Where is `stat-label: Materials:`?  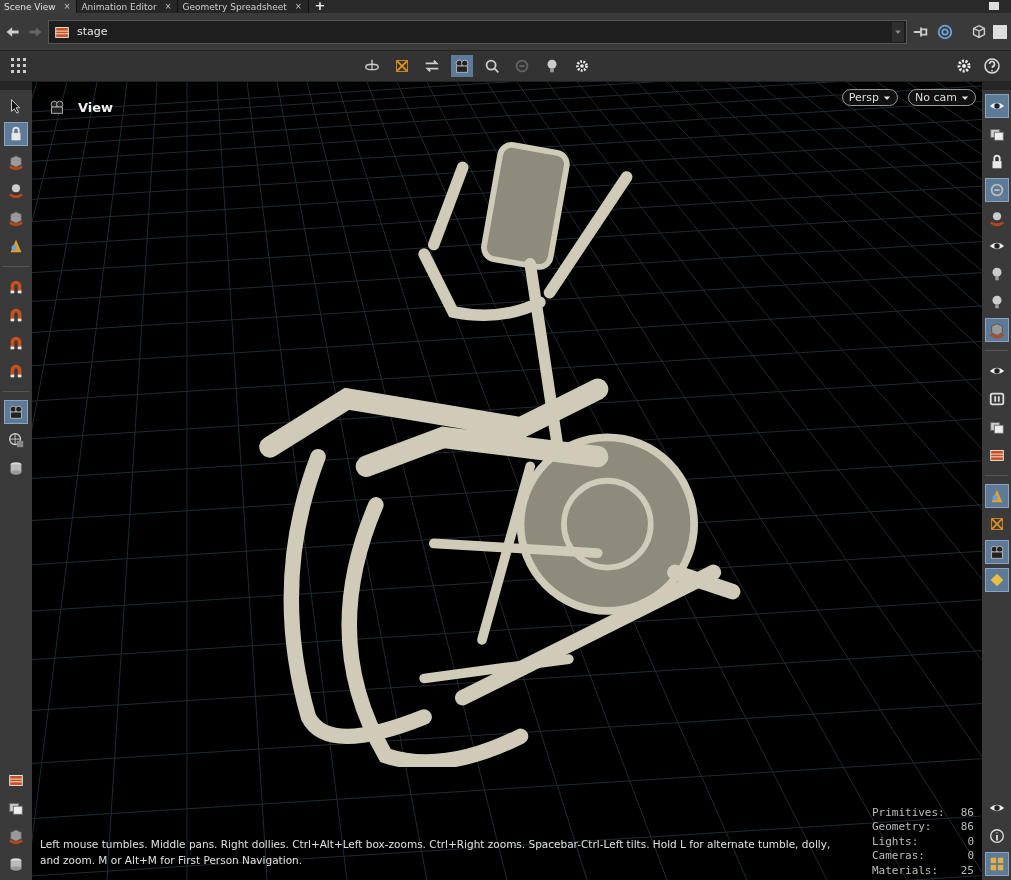 stat-label: Materials: is located at coordinates (905, 870).